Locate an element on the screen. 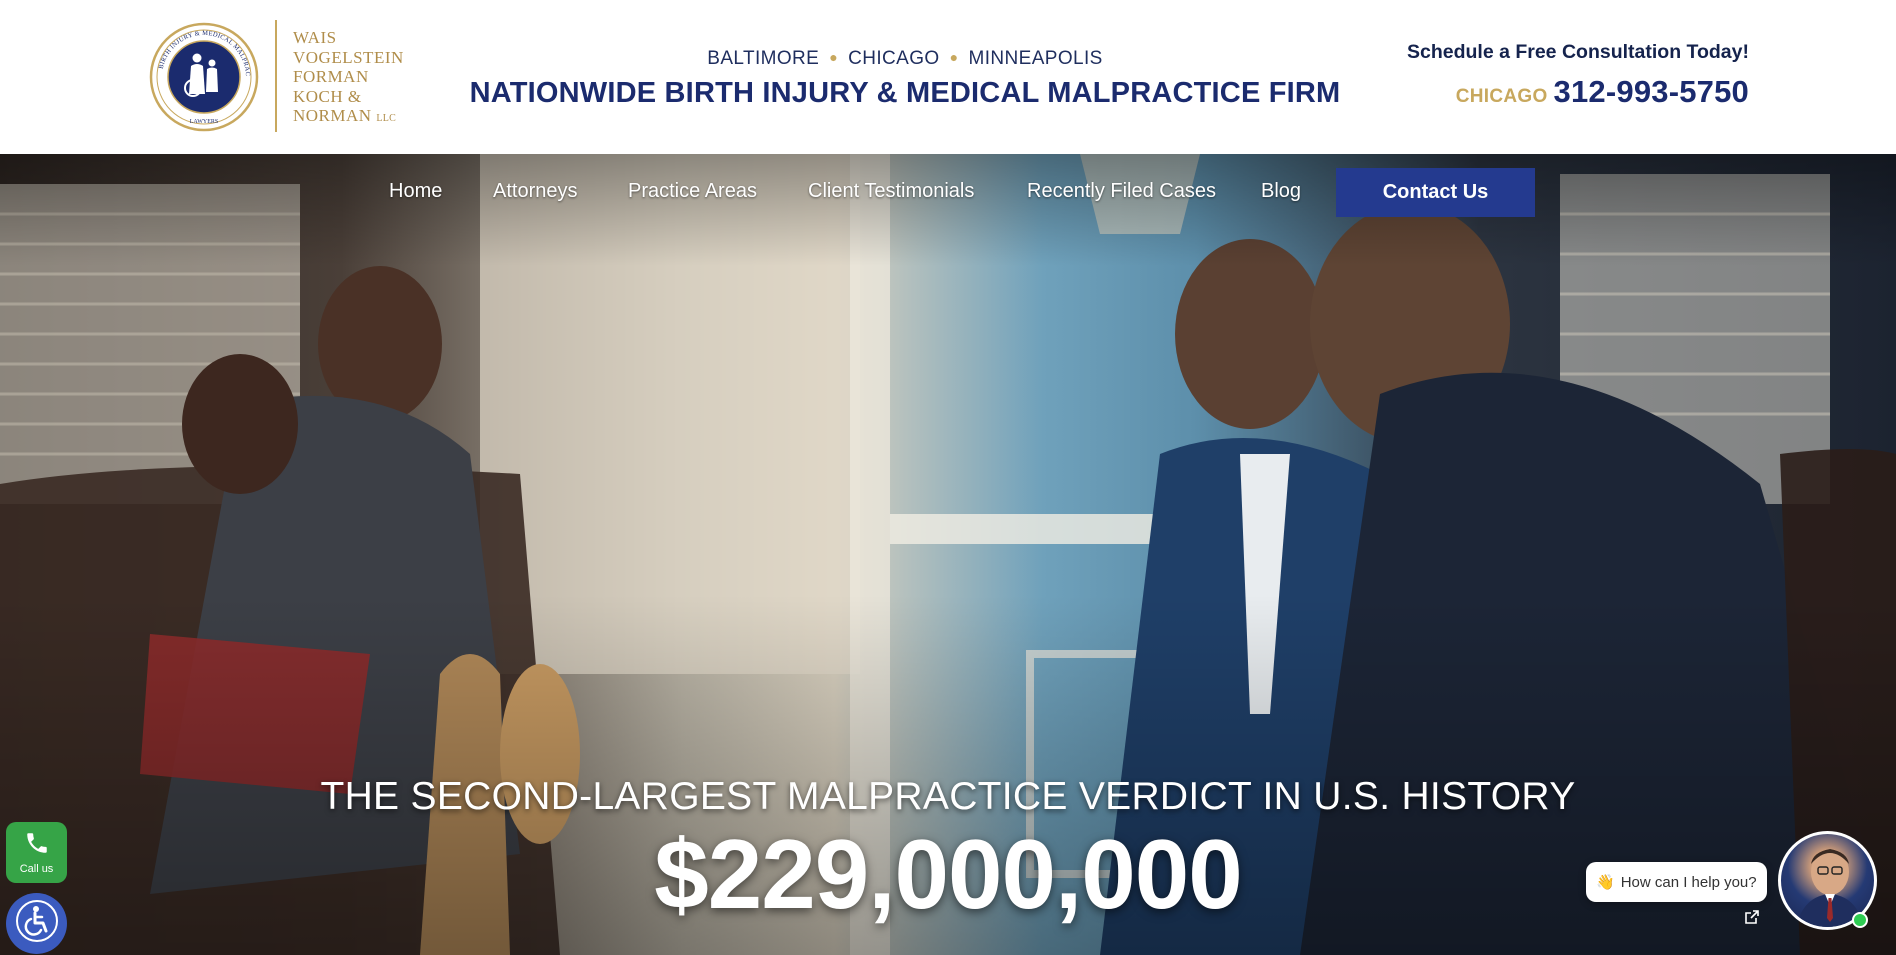 The image size is (1896, 955). chat-prompt-bubble: 👋 How can I help you? is located at coordinates (1676, 882).